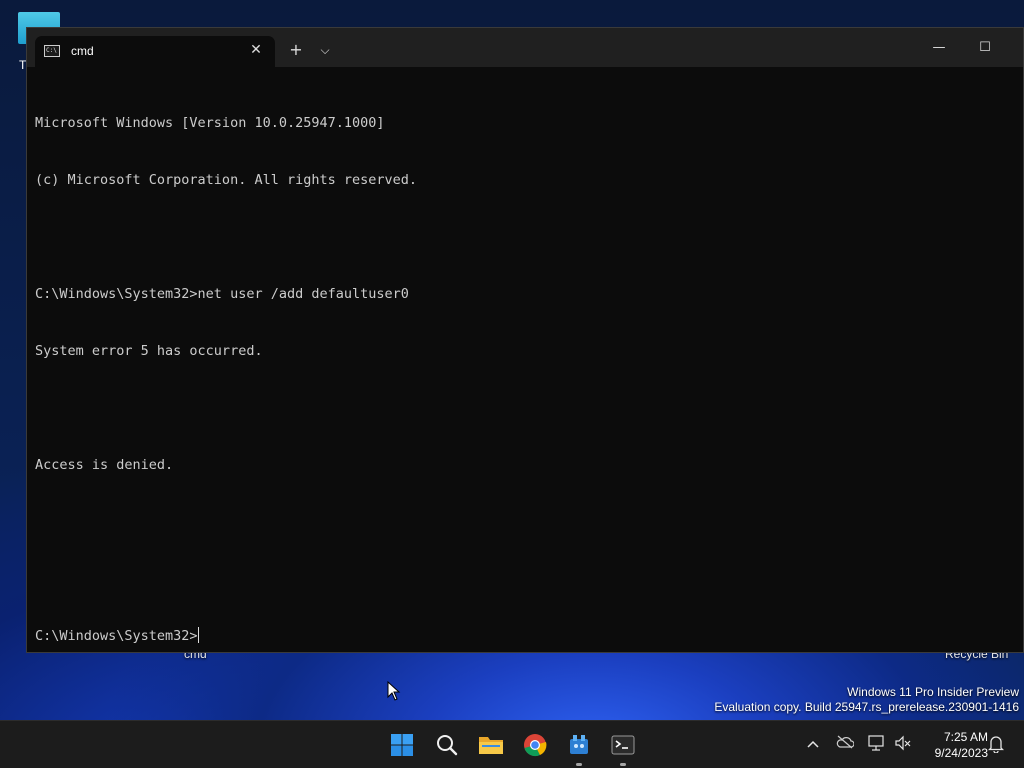 The width and height of the screenshot is (1024, 768). Describe the element at coordinates (525, 636) in the screenshot. I see `console-prompt-line: C:\Windows\System32>` at that location.